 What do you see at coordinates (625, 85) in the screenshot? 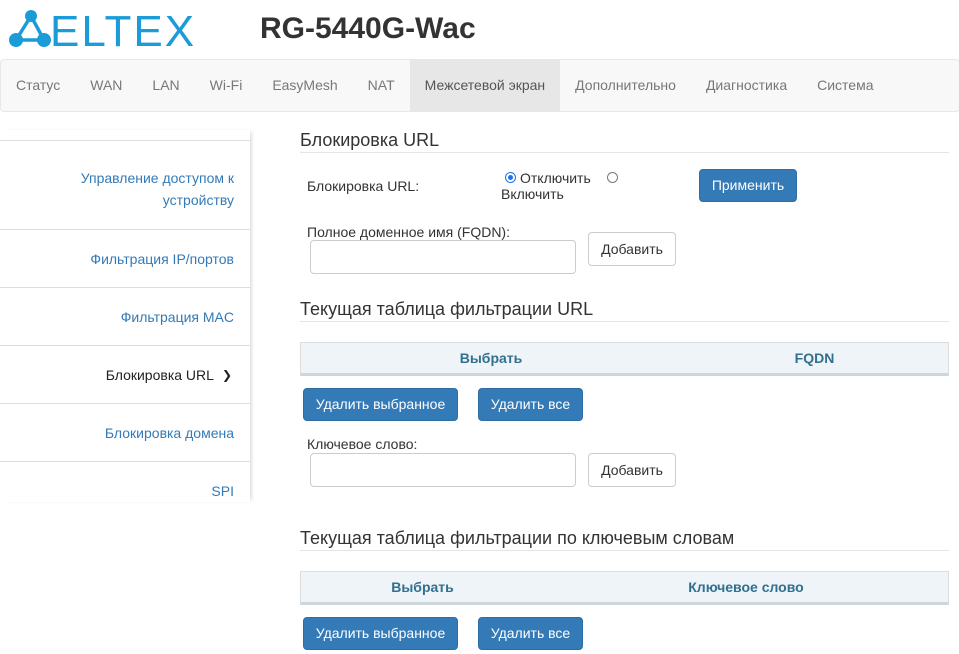
I see `nav-advanced: Дополнительно` at bounding box center [625, 85].